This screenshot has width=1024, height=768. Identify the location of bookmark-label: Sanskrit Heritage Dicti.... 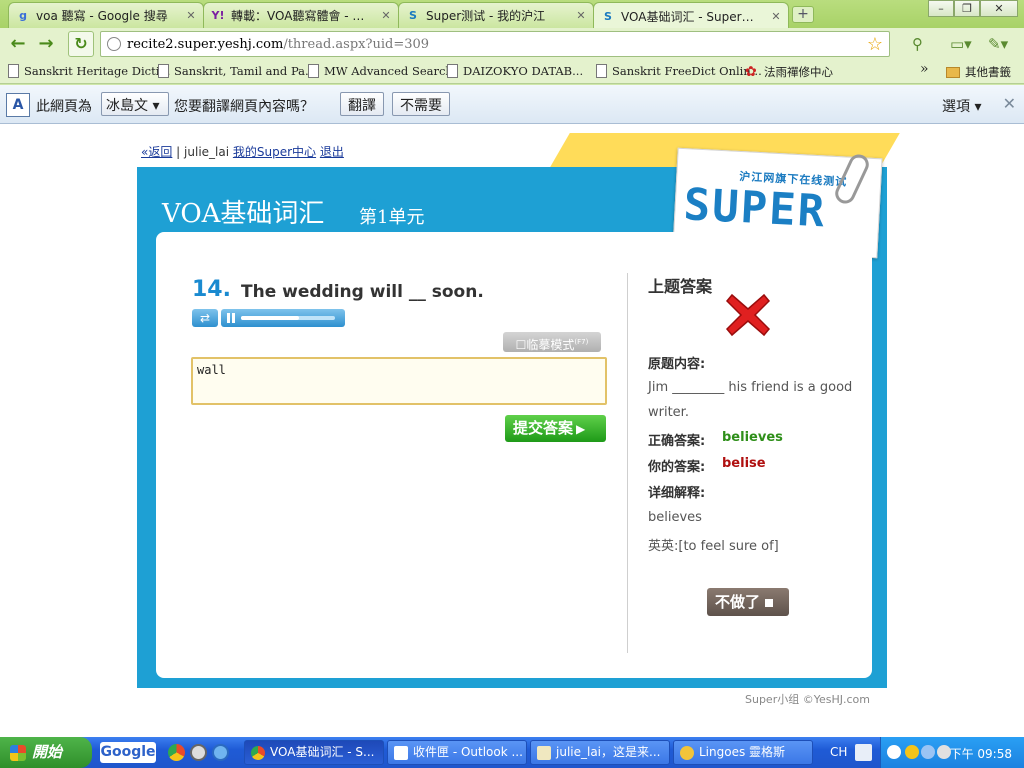
(97, 71).